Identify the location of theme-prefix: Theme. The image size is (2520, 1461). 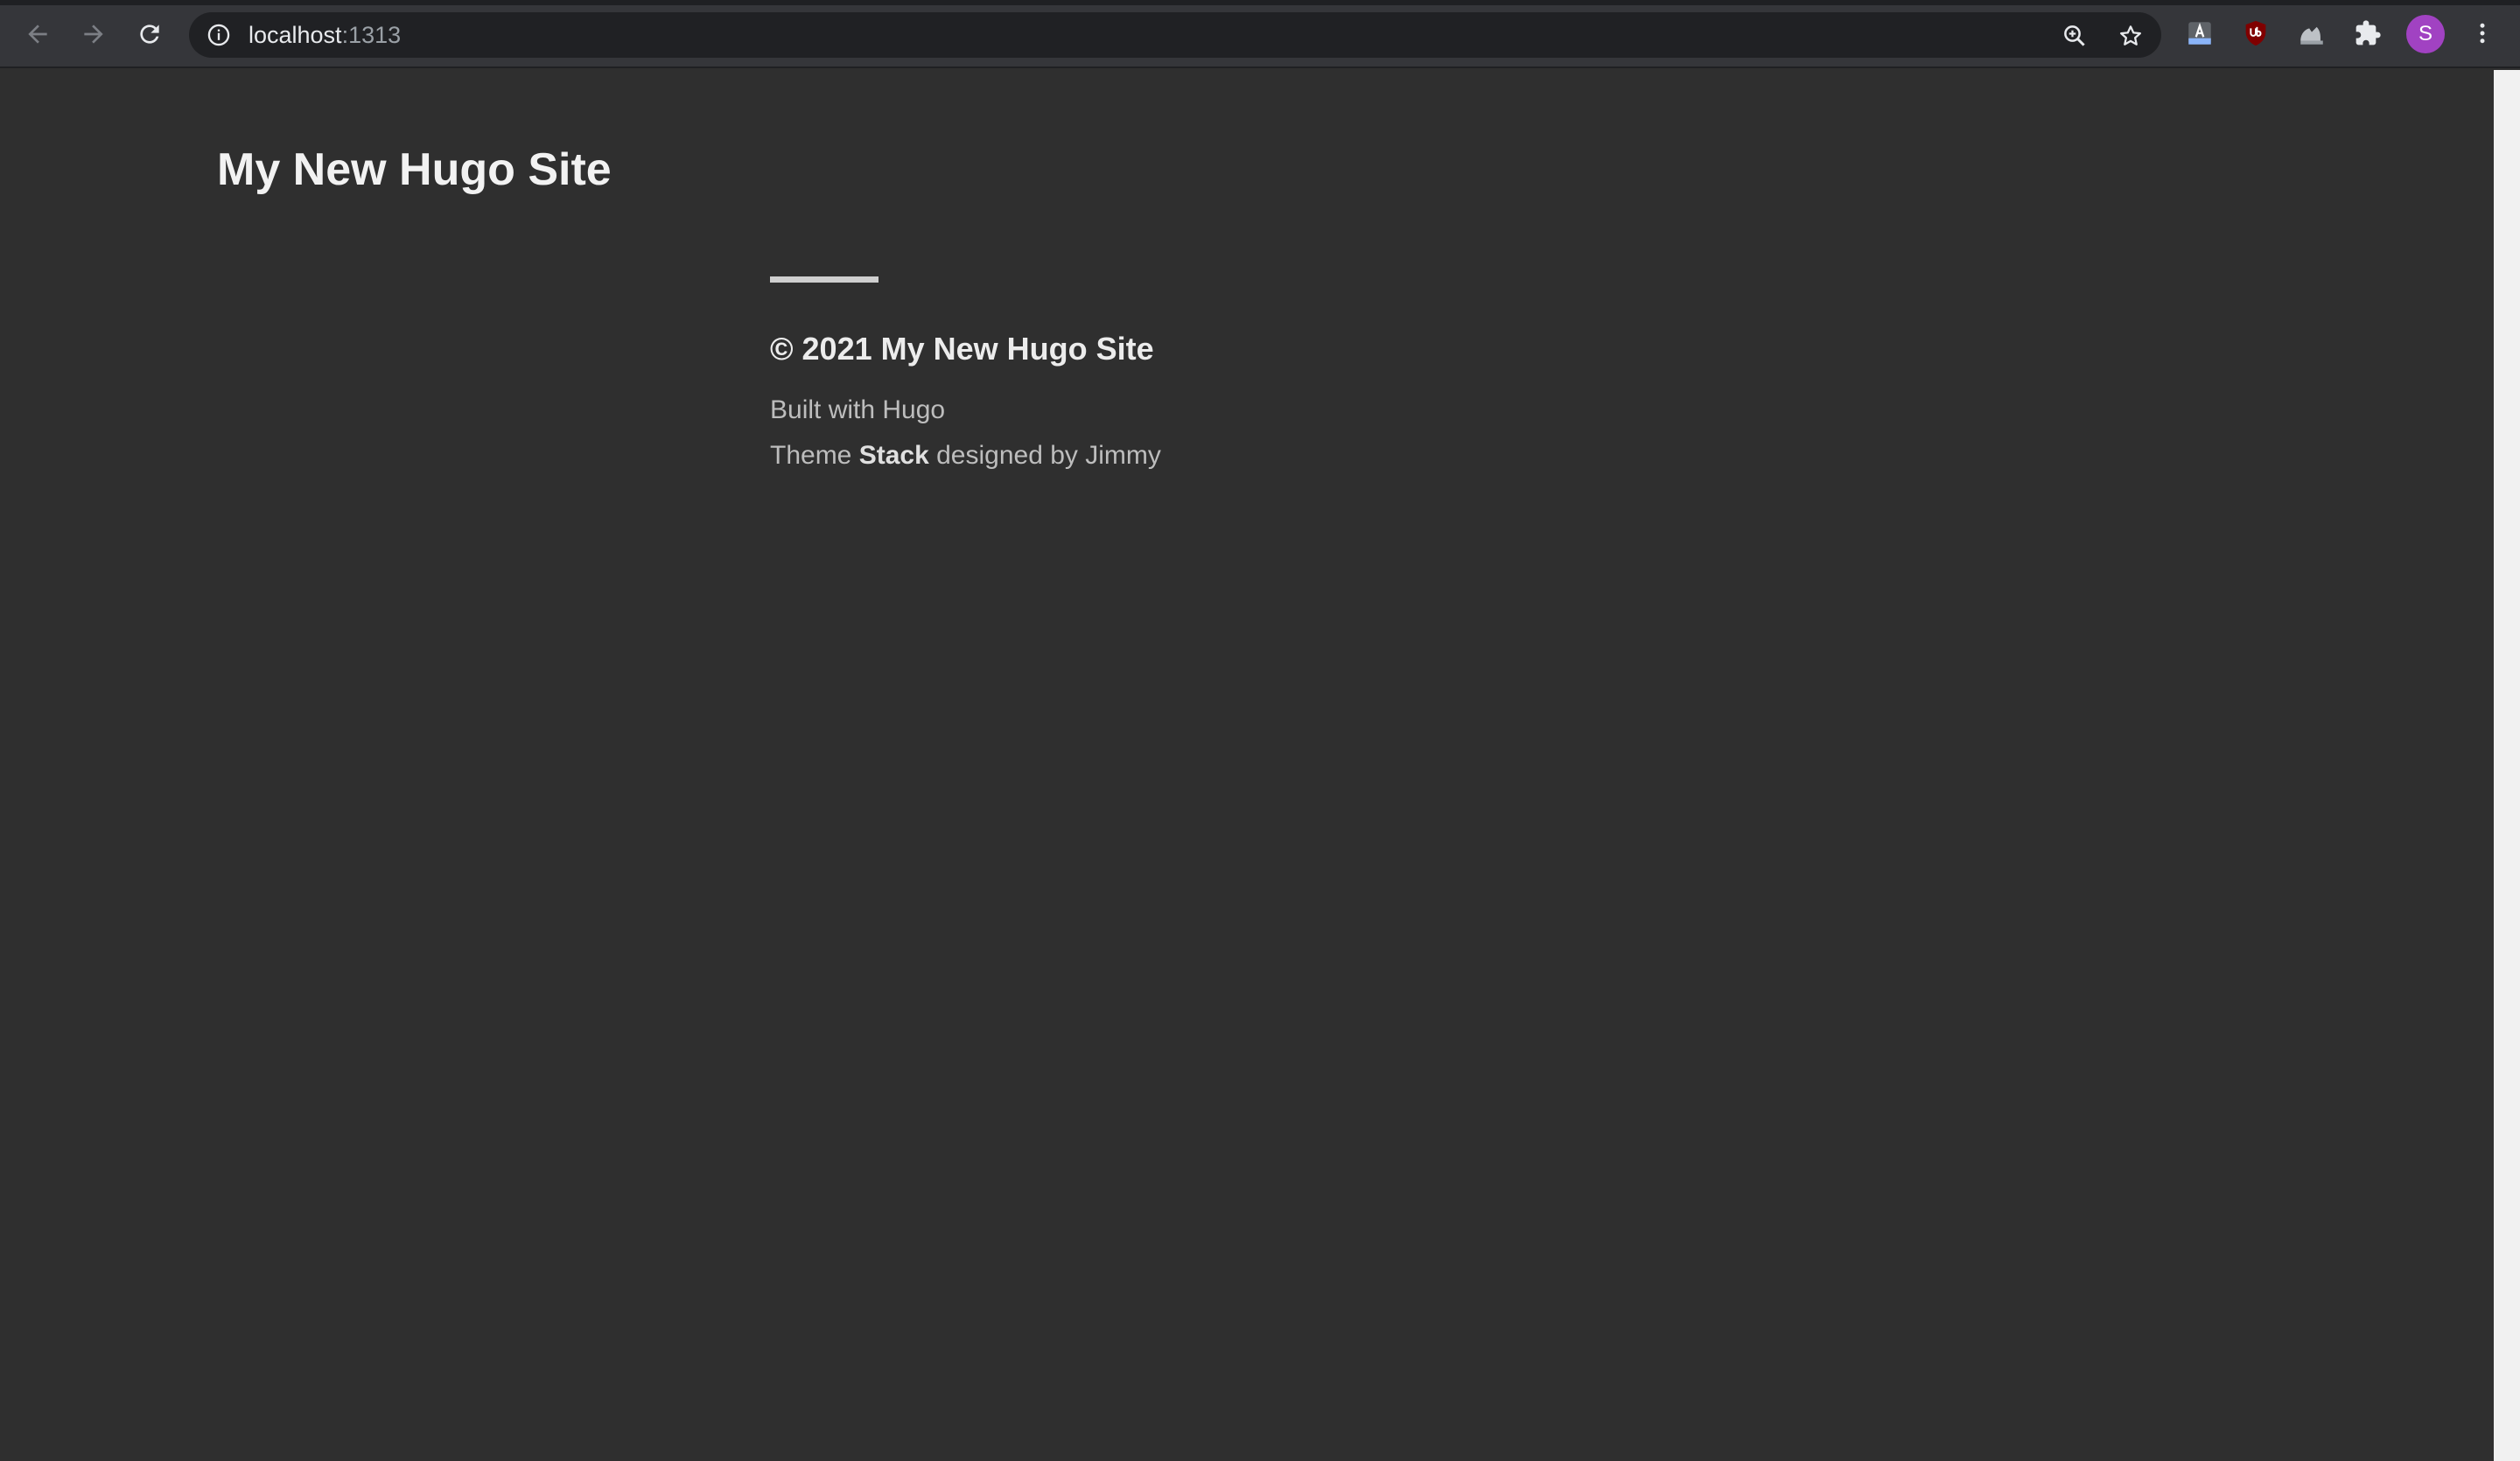
(814, 455).